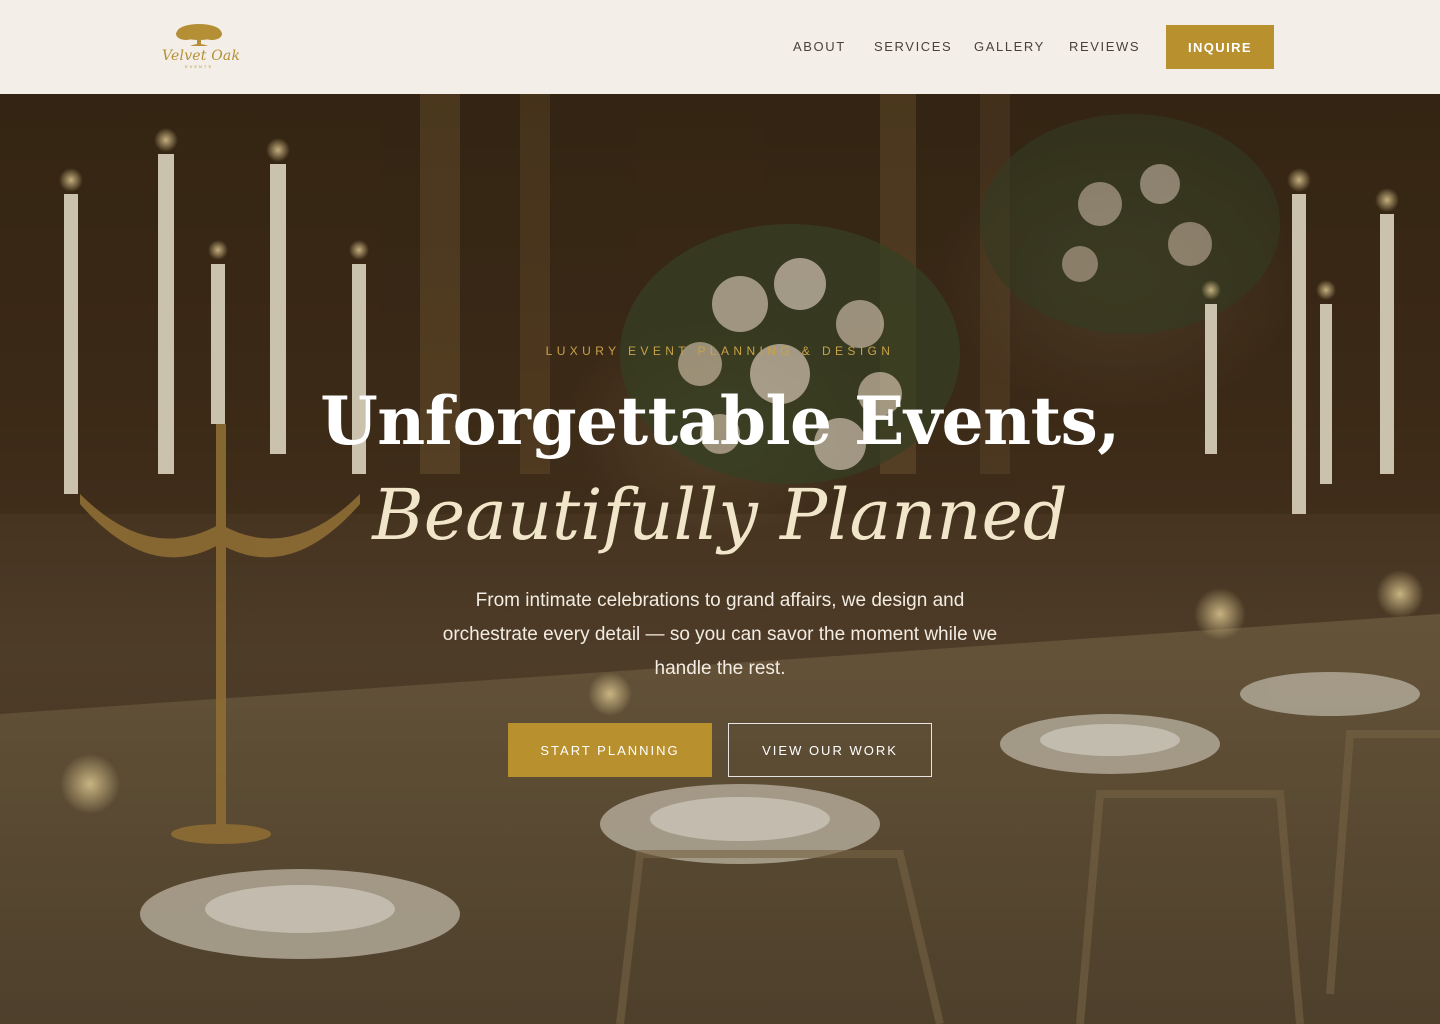 The width and height of the screenshot is (1440, 1024). What do you see at coordinates (720, 351) in the screenshot?
I see `hero-eyebrow: LUXURY EVENT PLANNING & DESIGN` at bounding box center [720, 351].